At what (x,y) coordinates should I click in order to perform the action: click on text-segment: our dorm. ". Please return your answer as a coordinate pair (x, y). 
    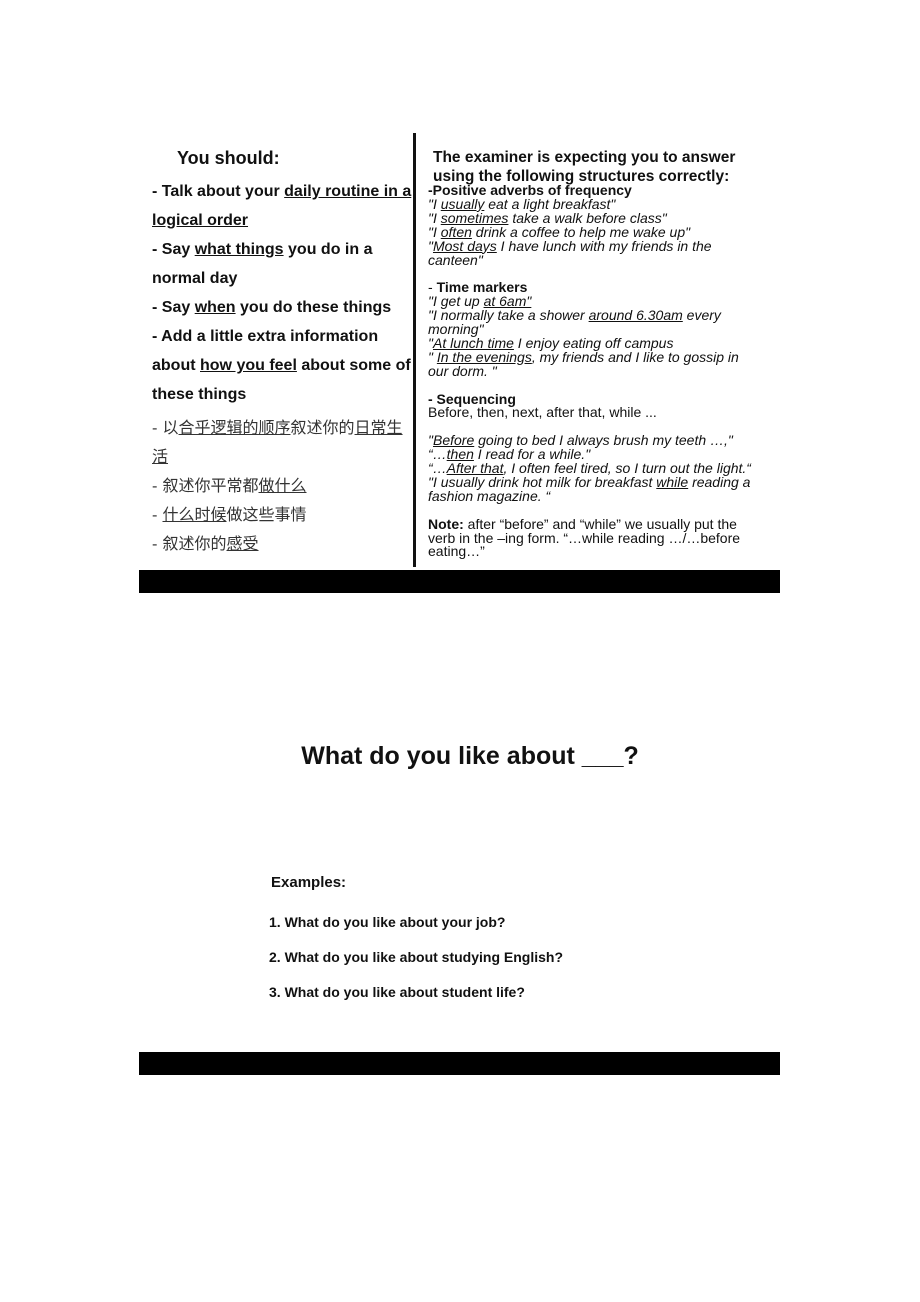
    Looking at the image, I should click on (462, 370).